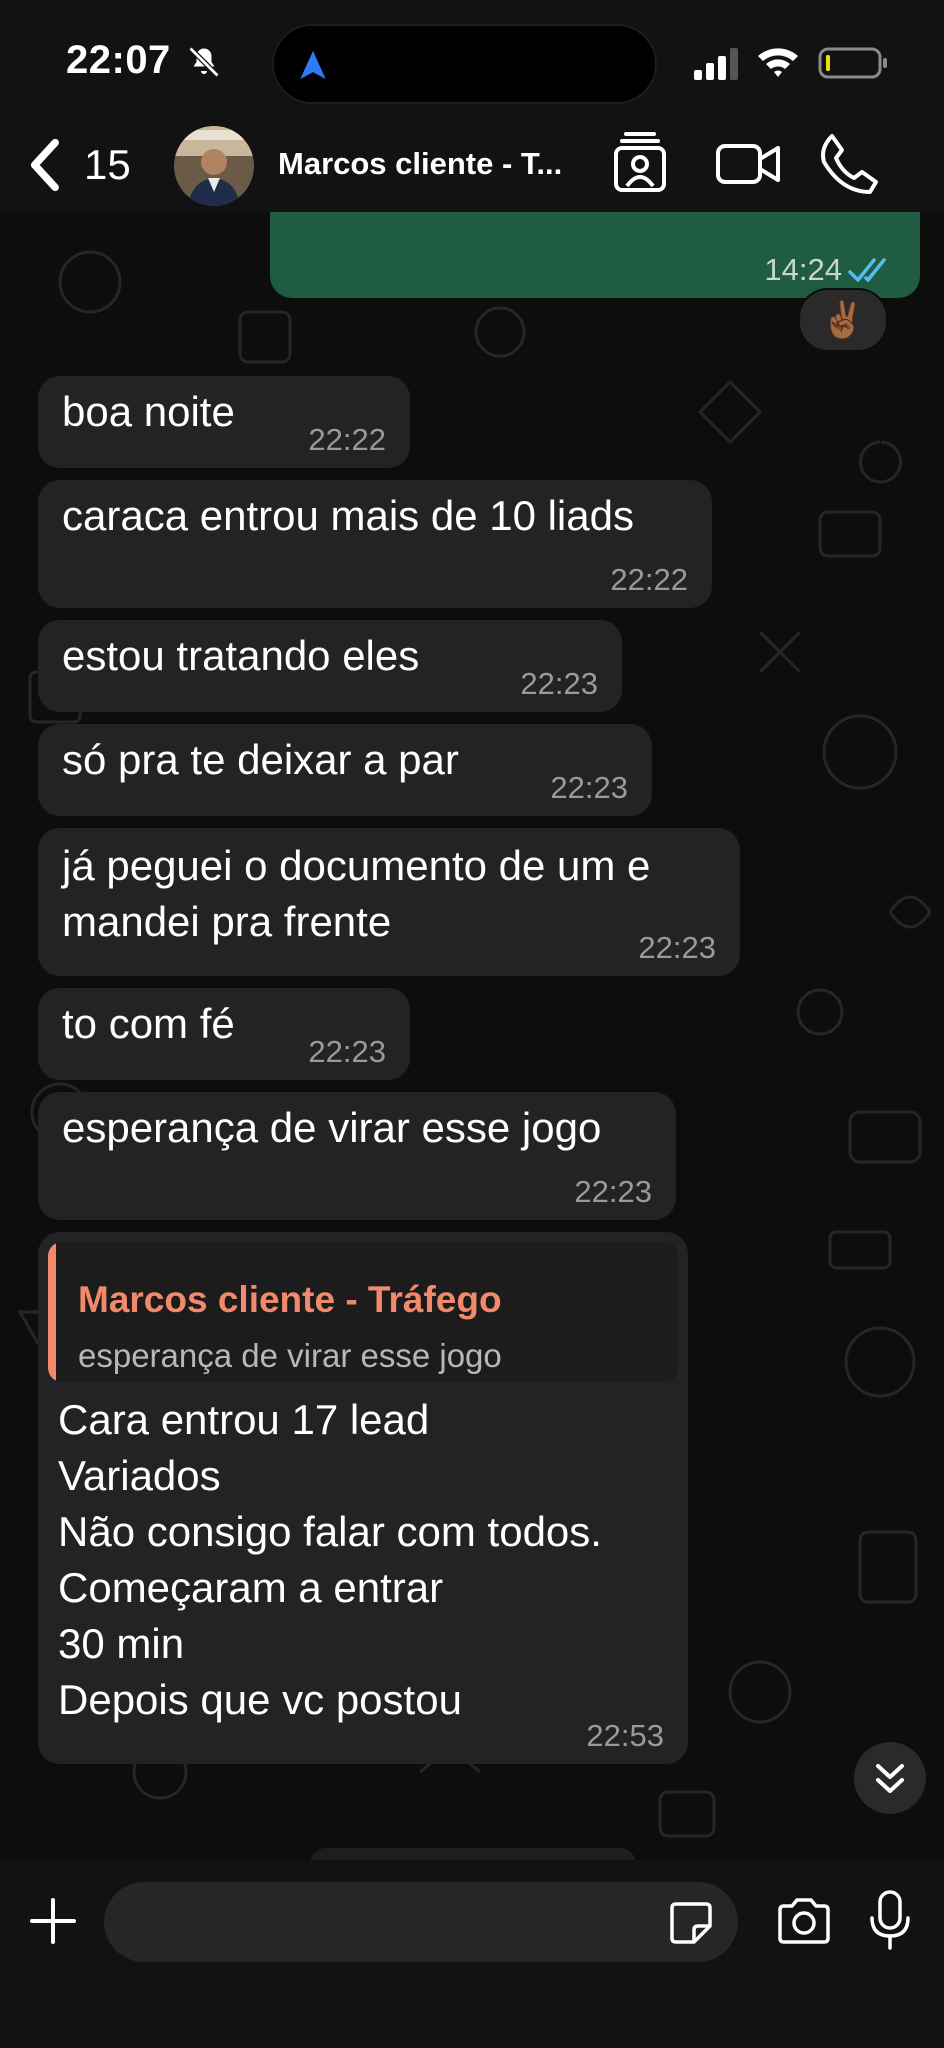 This screenshot has width=944, height=2048. What do you see at coordinates (716, 64) in the screenshot?
I see `cellular-signal-icon` at bounding box center [716, 64].